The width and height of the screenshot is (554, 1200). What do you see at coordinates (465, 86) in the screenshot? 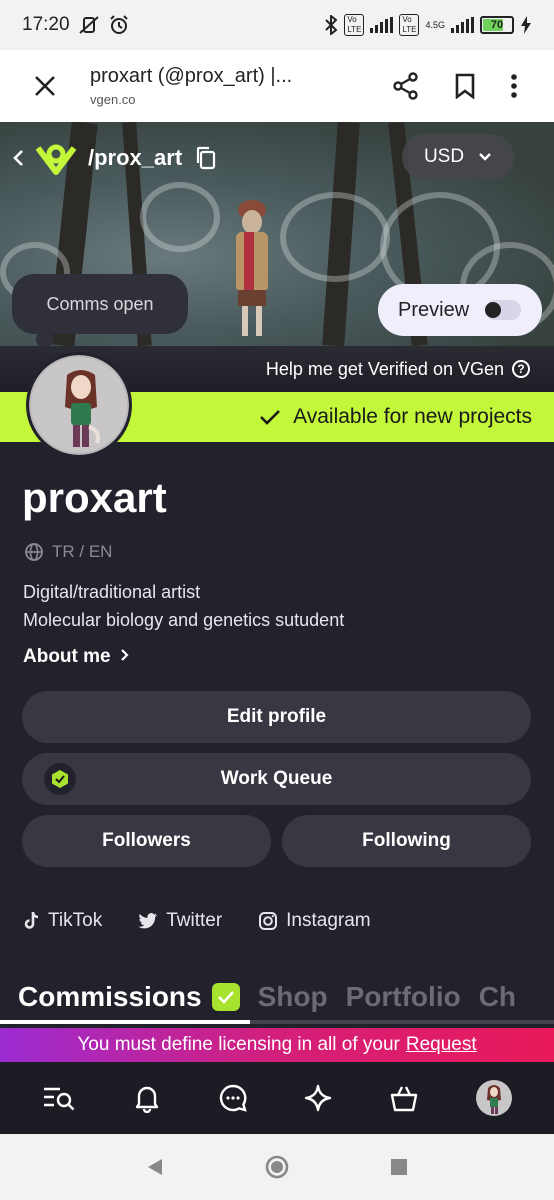
I see `bookmark-icon` at bounding box center [465, 86].